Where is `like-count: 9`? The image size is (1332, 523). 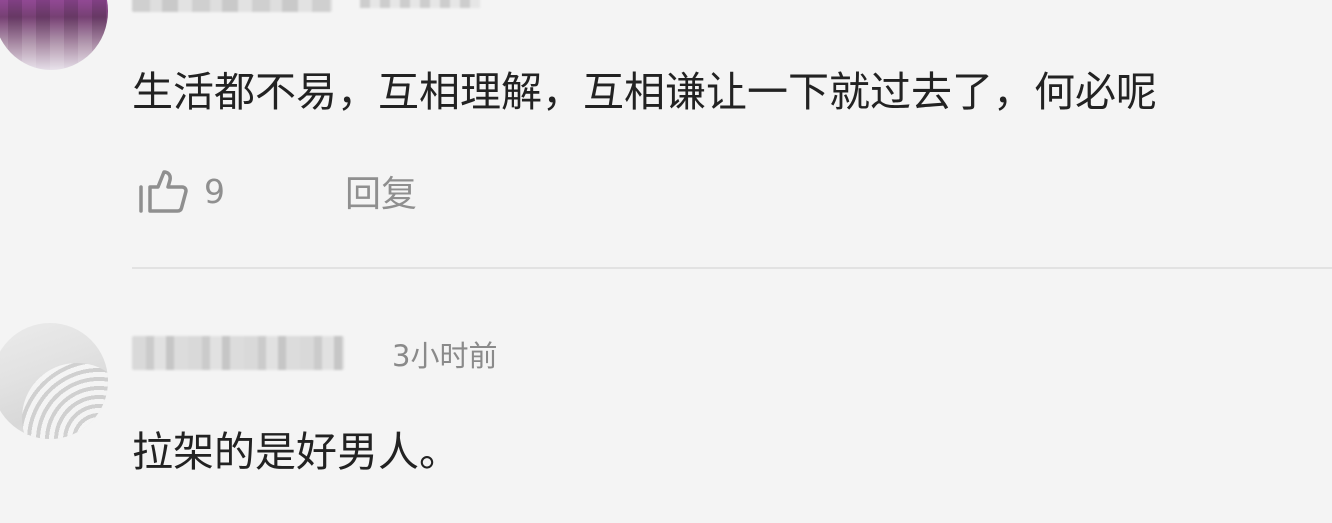
like-count: 9 is located at coordinates (214, 191).